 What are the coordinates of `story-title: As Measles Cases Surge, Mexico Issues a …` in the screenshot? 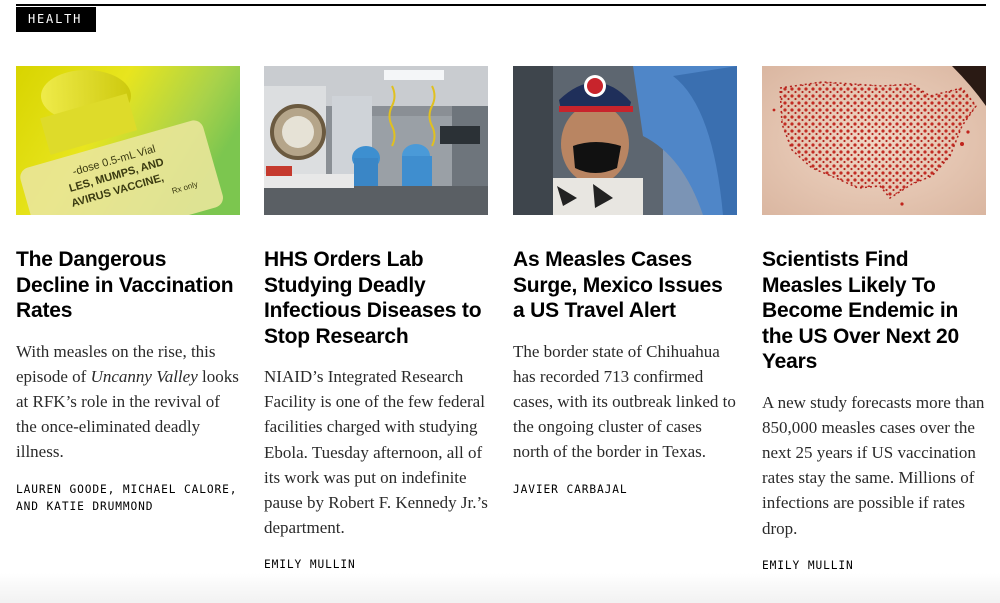 It's located at (625, 285).